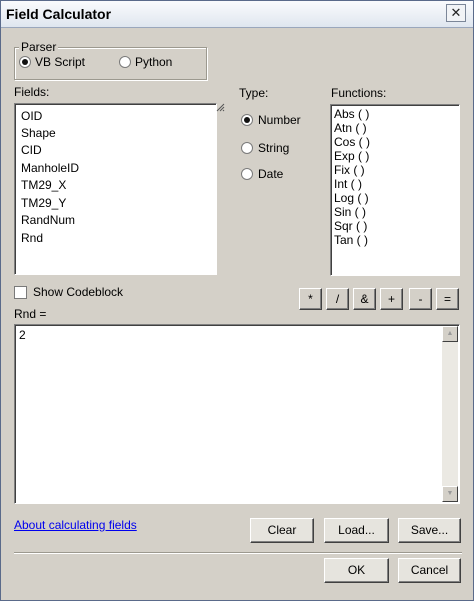 This screenshot has height=601, width=474. Describe the element at coordinates (391, 299) in the screenshot. I see `operator-plus-button: +` at that location.